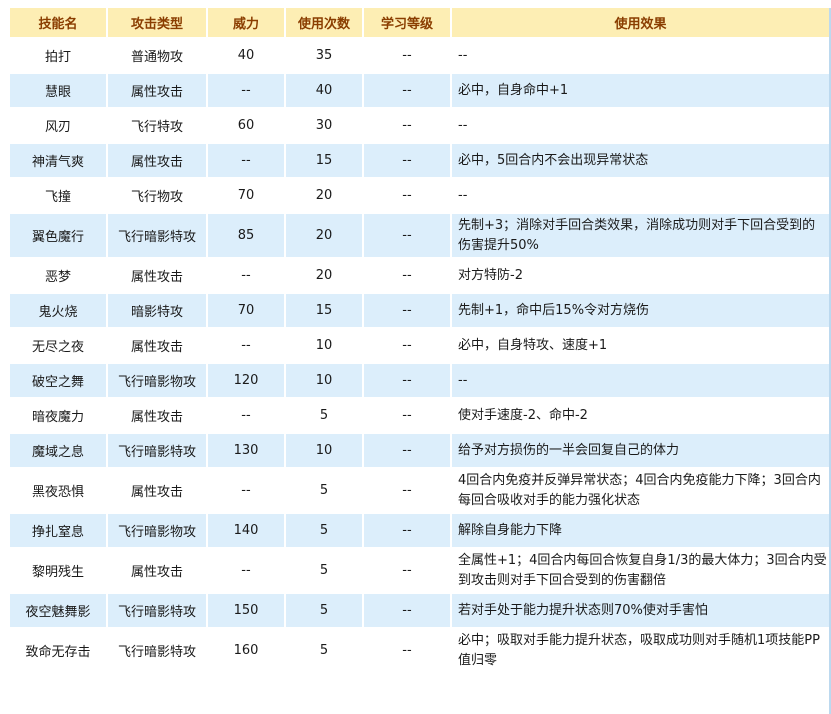 This screenshot has height=714, width=831. I want to click on usage-count-cell: 35, so click(324, 55).